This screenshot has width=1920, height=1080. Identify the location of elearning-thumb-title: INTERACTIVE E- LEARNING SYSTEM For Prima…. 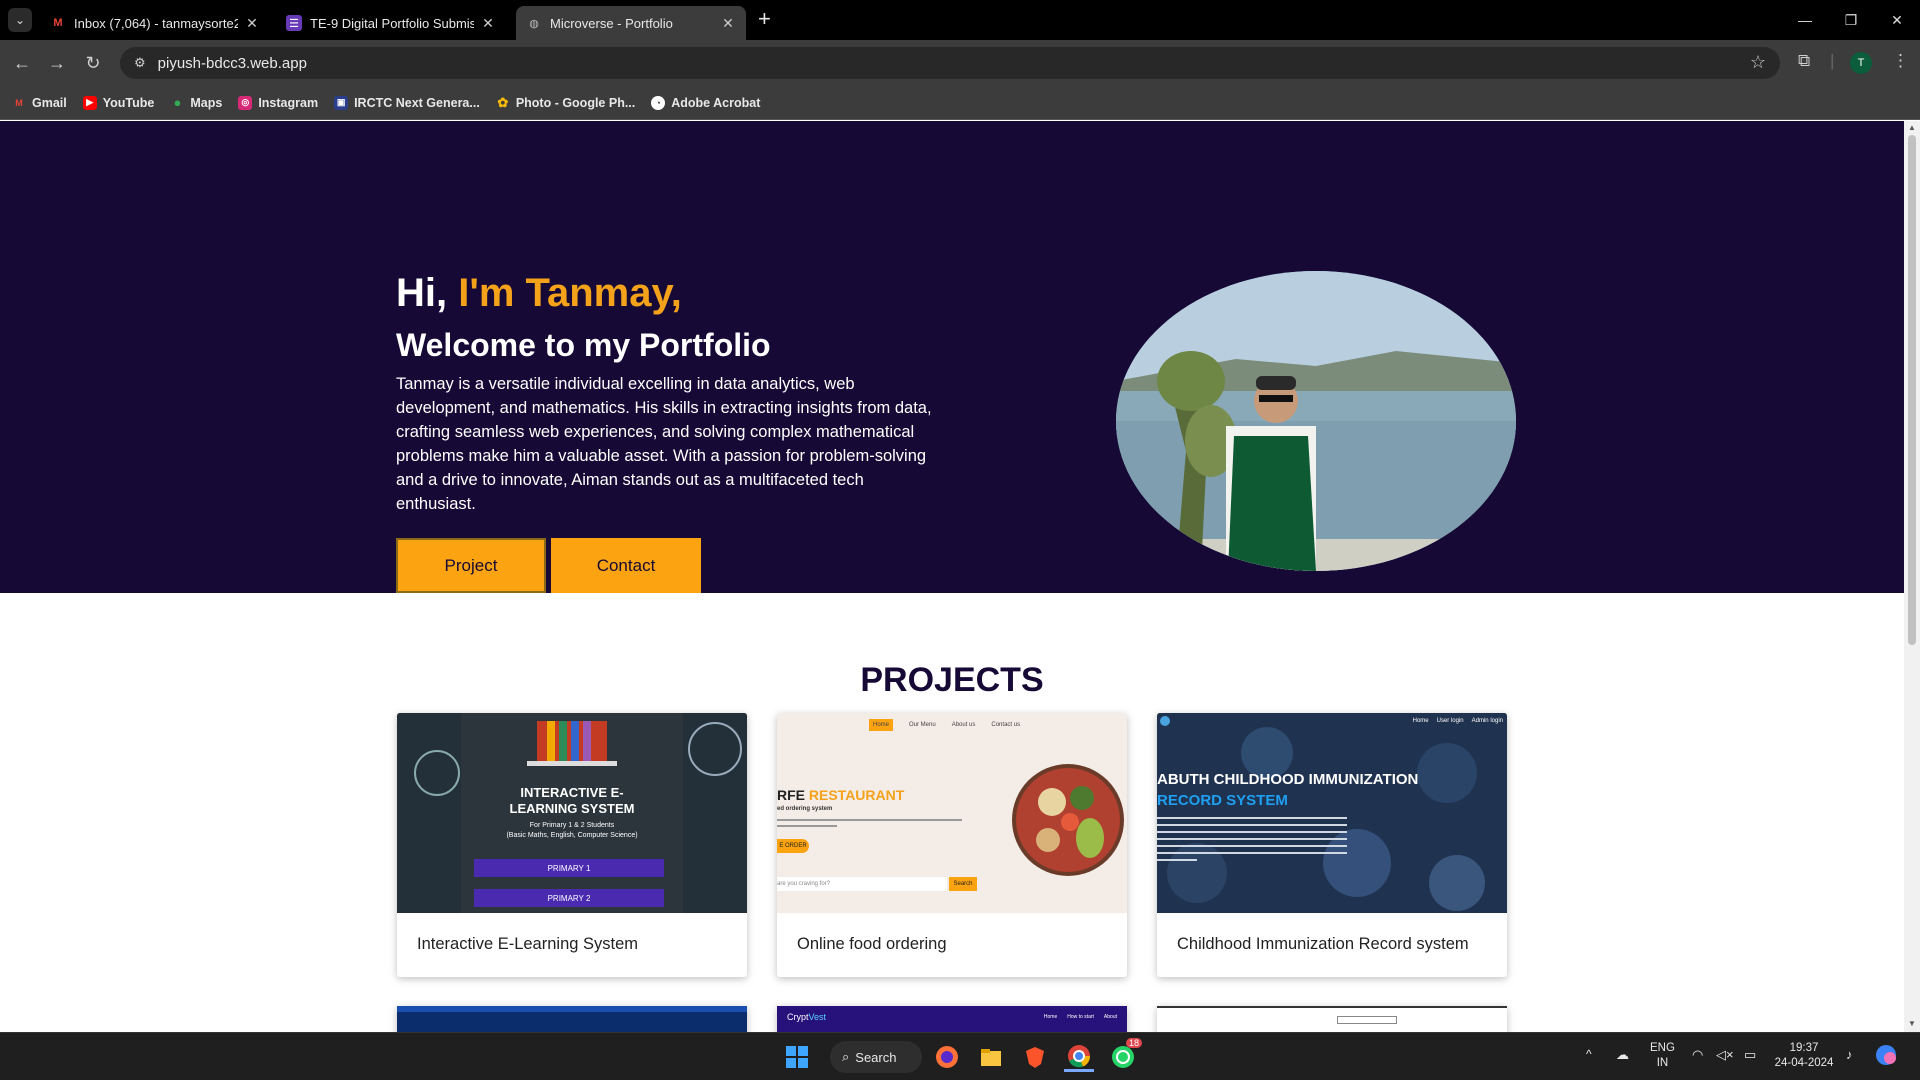
(572, 813).